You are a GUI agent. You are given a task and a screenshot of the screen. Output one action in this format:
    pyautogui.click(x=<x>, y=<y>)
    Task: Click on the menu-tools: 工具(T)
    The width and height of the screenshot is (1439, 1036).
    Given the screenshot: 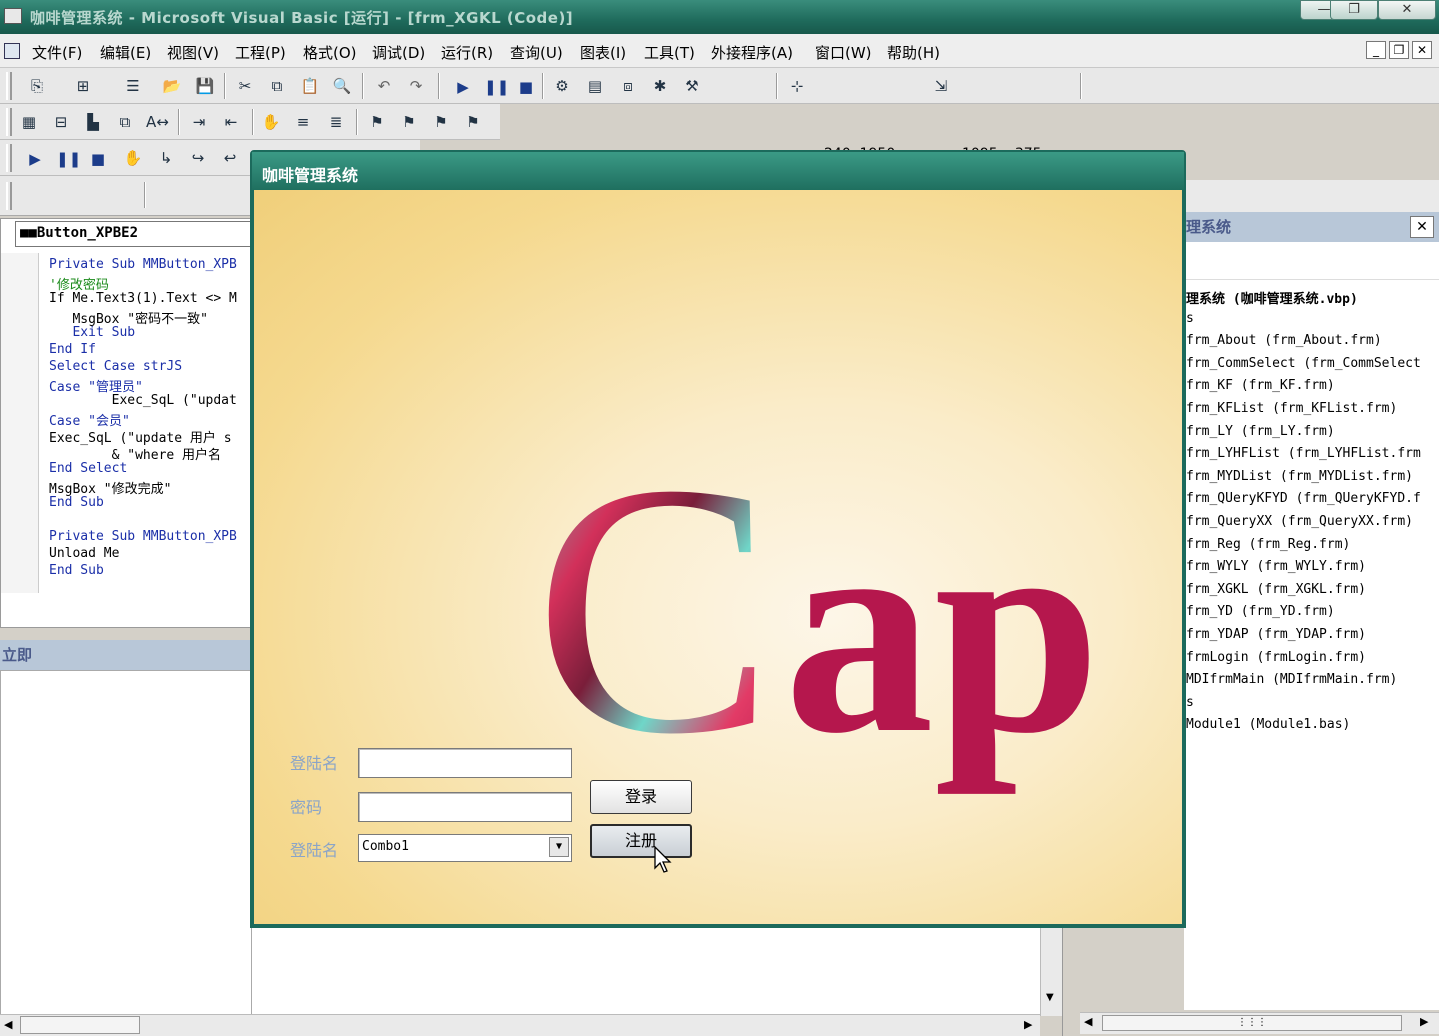 What is the action you would take?
    pyautogui.click(x=669, y=52)
    